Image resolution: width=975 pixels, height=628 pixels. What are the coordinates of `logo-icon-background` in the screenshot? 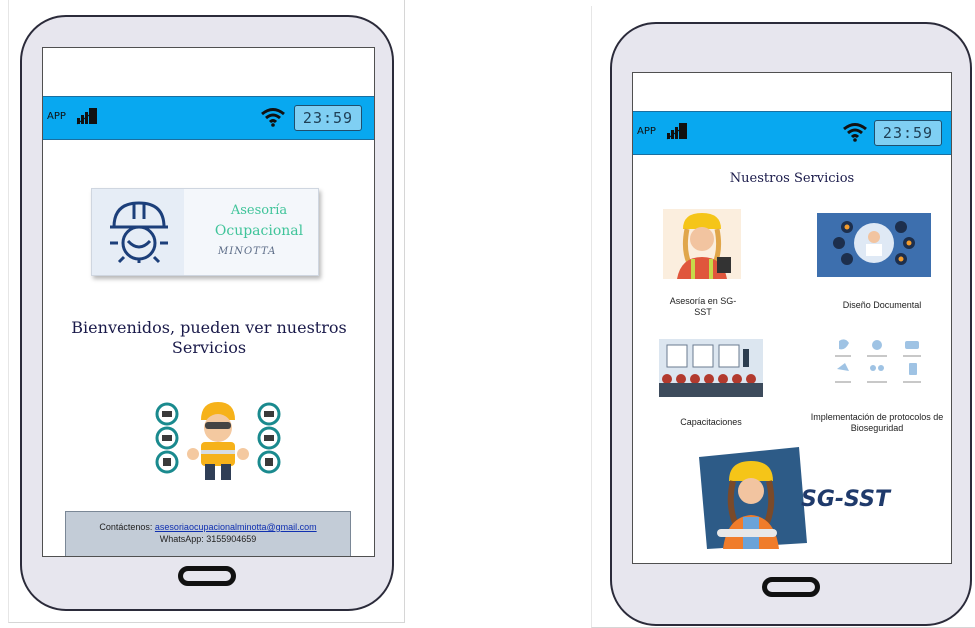 It's located at (138, 232).